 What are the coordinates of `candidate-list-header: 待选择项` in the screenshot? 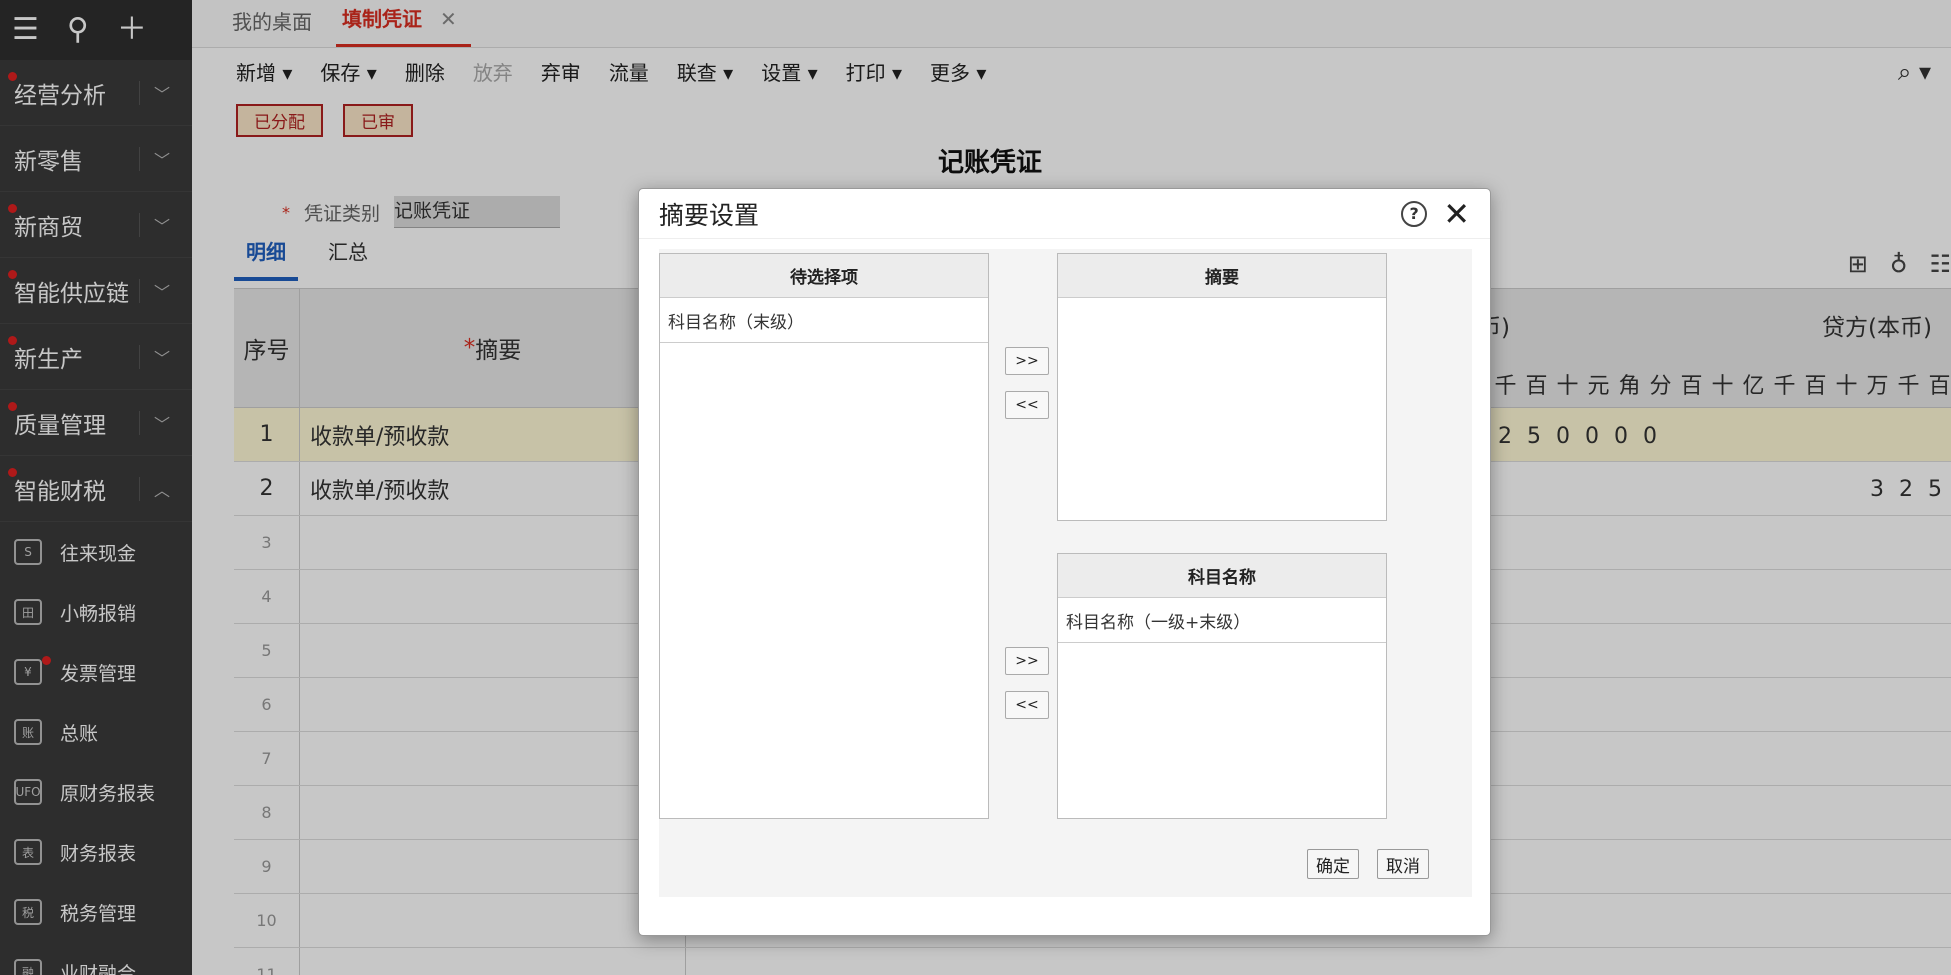 It's located at (824, 276).